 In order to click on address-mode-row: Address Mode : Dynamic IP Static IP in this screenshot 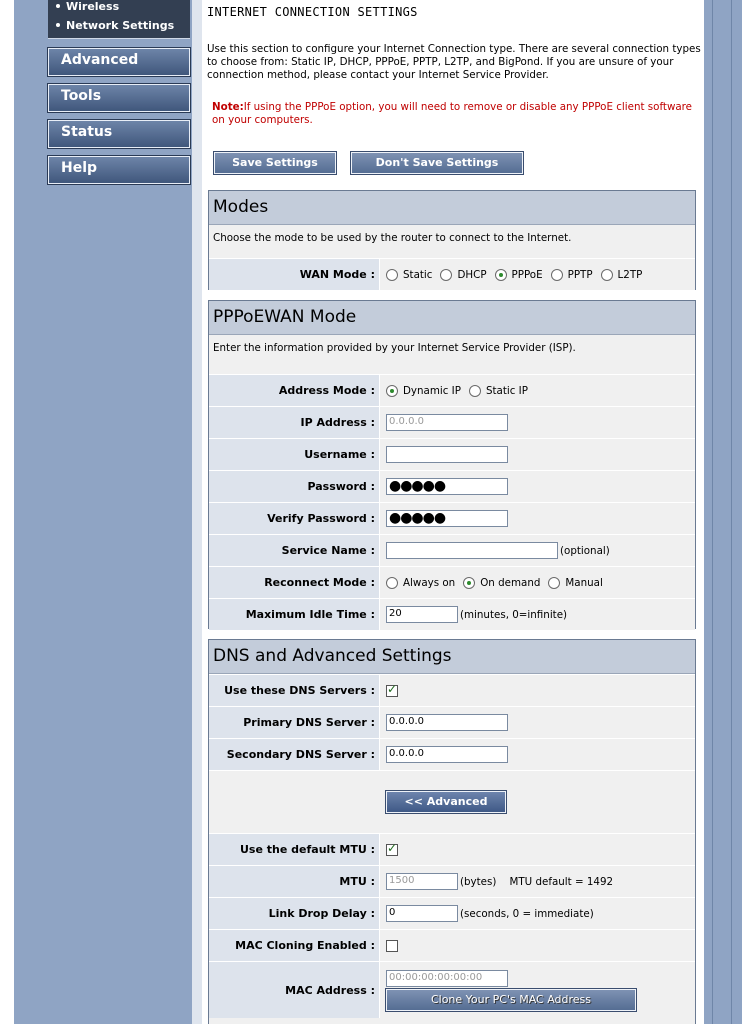, I will do `click(452, 390)`.